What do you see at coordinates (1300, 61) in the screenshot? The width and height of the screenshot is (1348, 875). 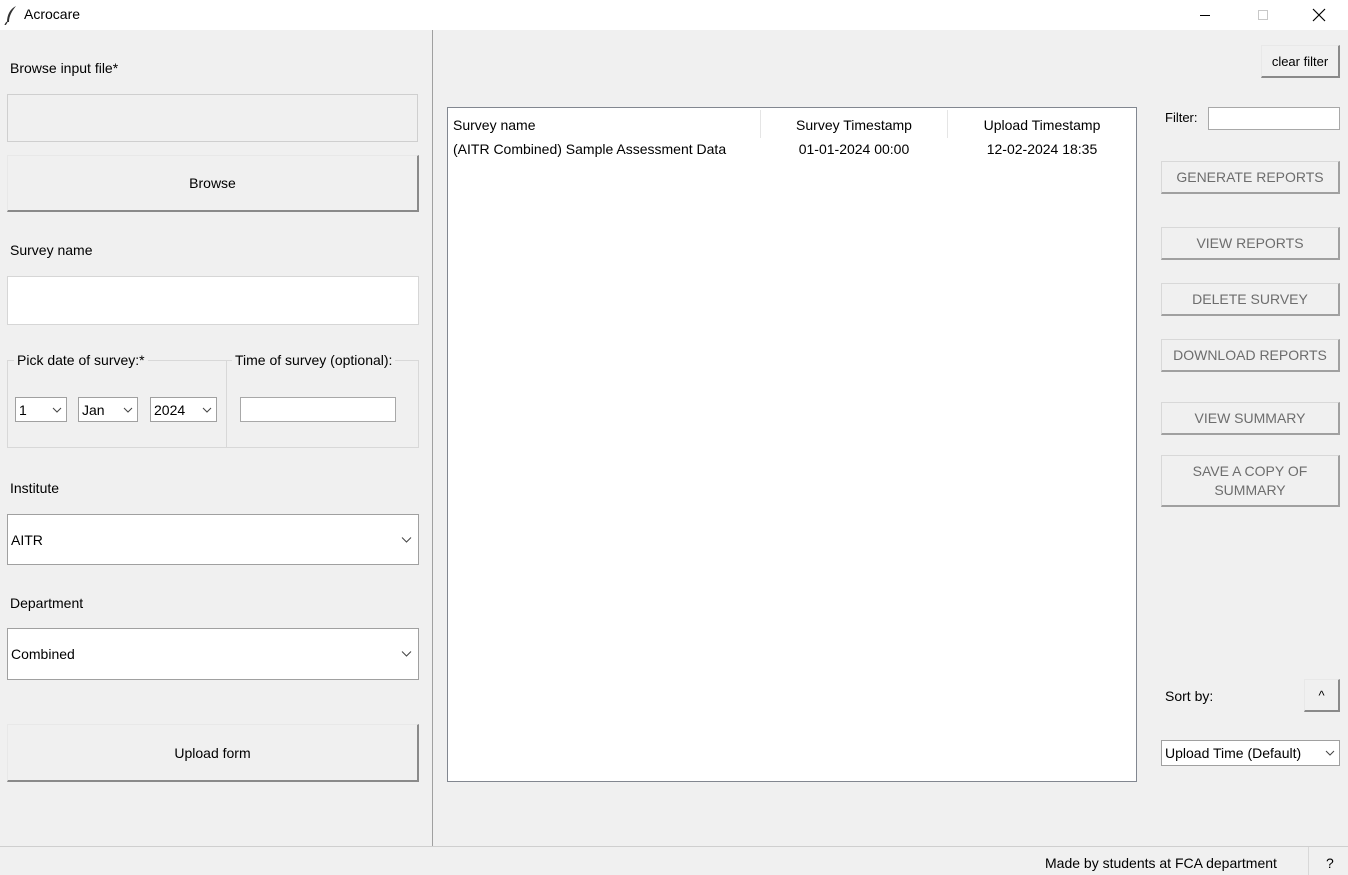 I see `clear-filter-button: clear filter` at bounding box center [1300, 61].